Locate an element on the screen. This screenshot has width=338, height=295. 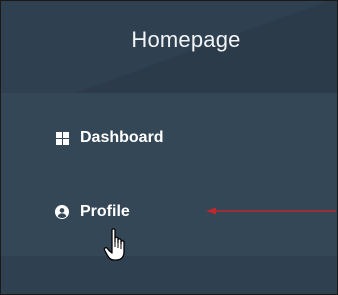
sidebar-item-dashboard: Dashboard is located at coordinates (99, 138).